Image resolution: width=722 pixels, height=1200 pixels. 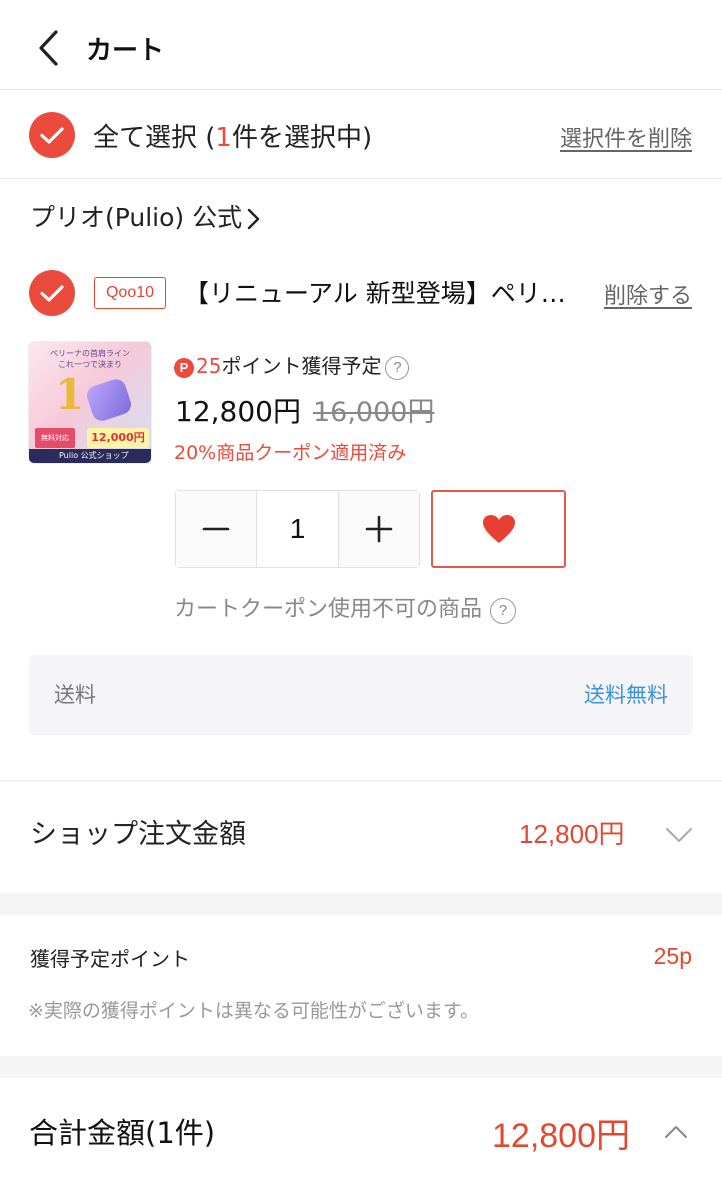 I want to click on delete-selected-link: 選択件を削除, so click(x=626, y=137).